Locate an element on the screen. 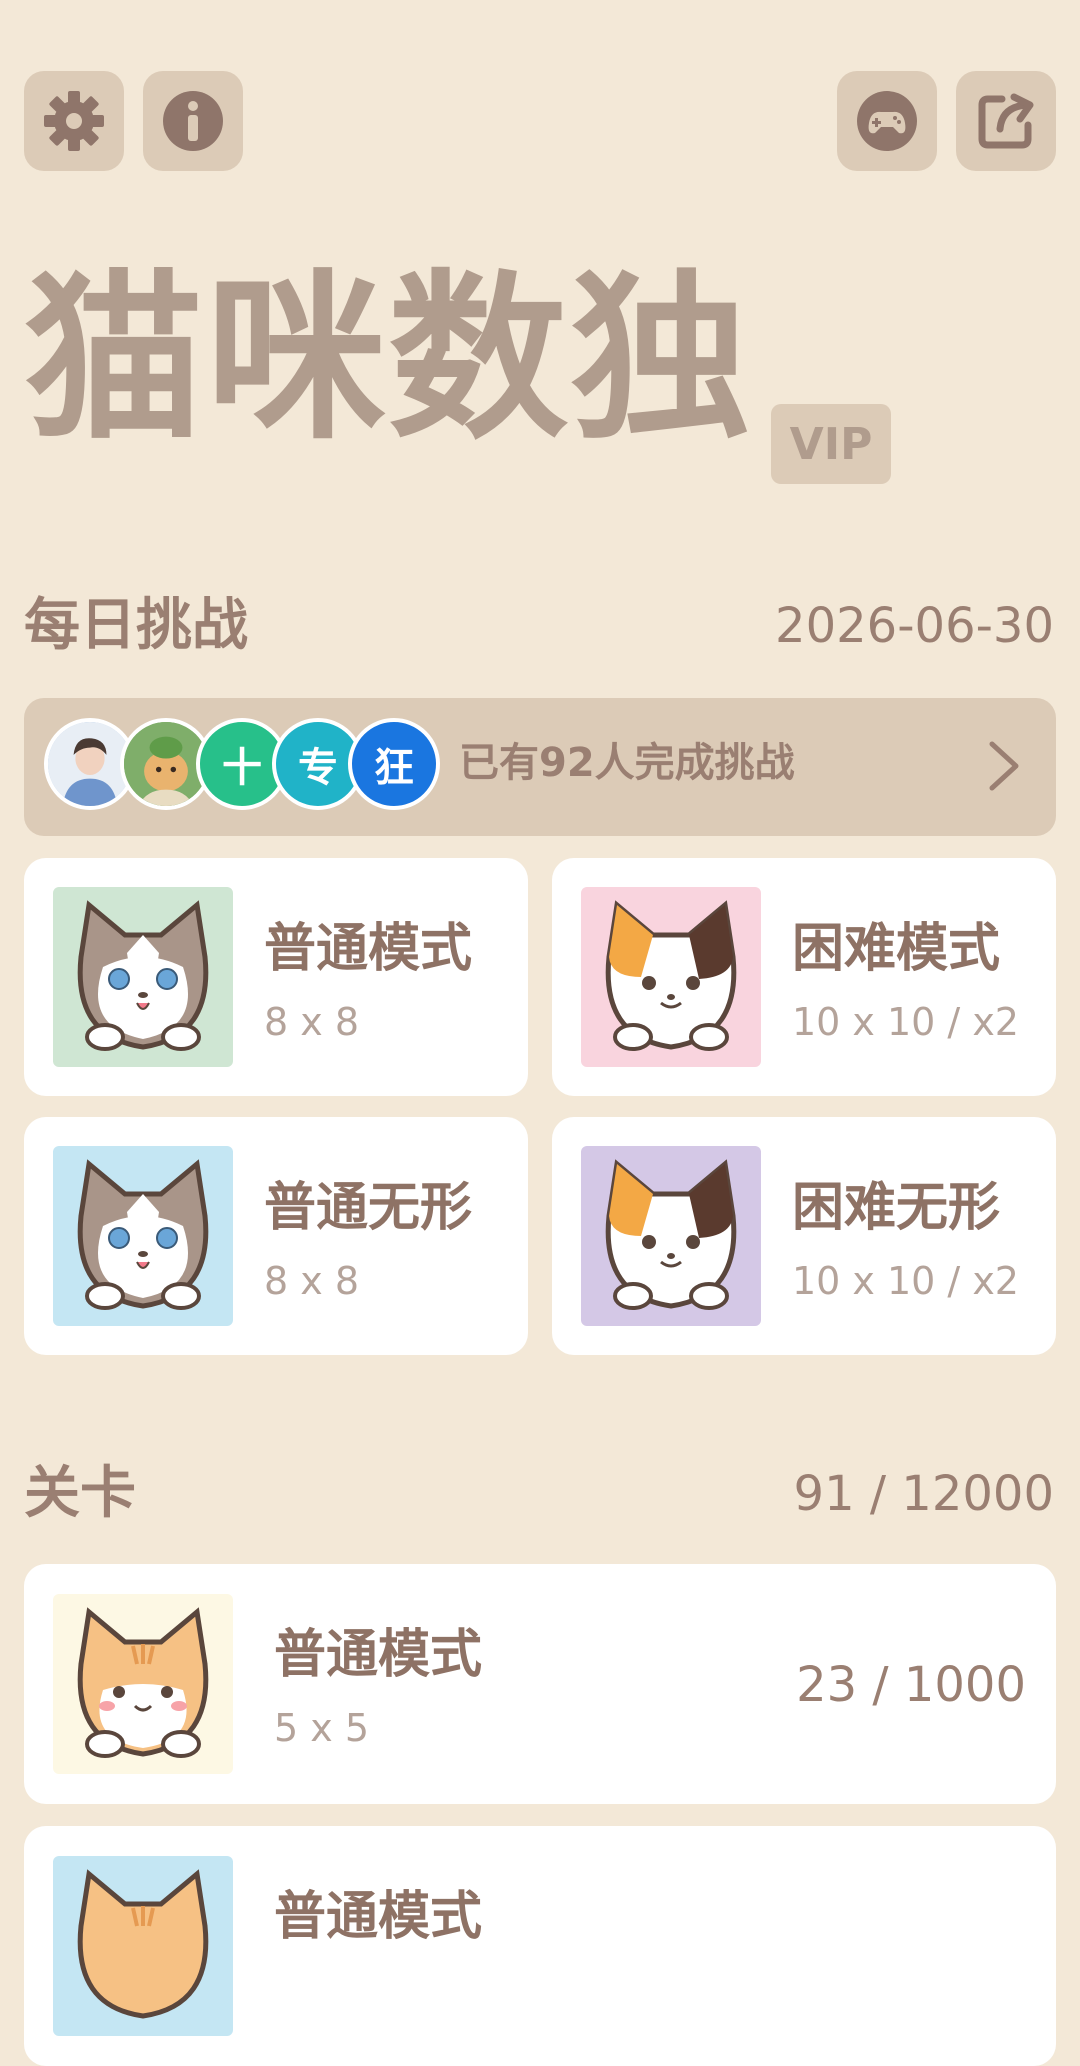 This screenshot has height=2066, width=1080. mode-card-normal: 普通模式 8 x 8 is located at coordinates (276, 977).